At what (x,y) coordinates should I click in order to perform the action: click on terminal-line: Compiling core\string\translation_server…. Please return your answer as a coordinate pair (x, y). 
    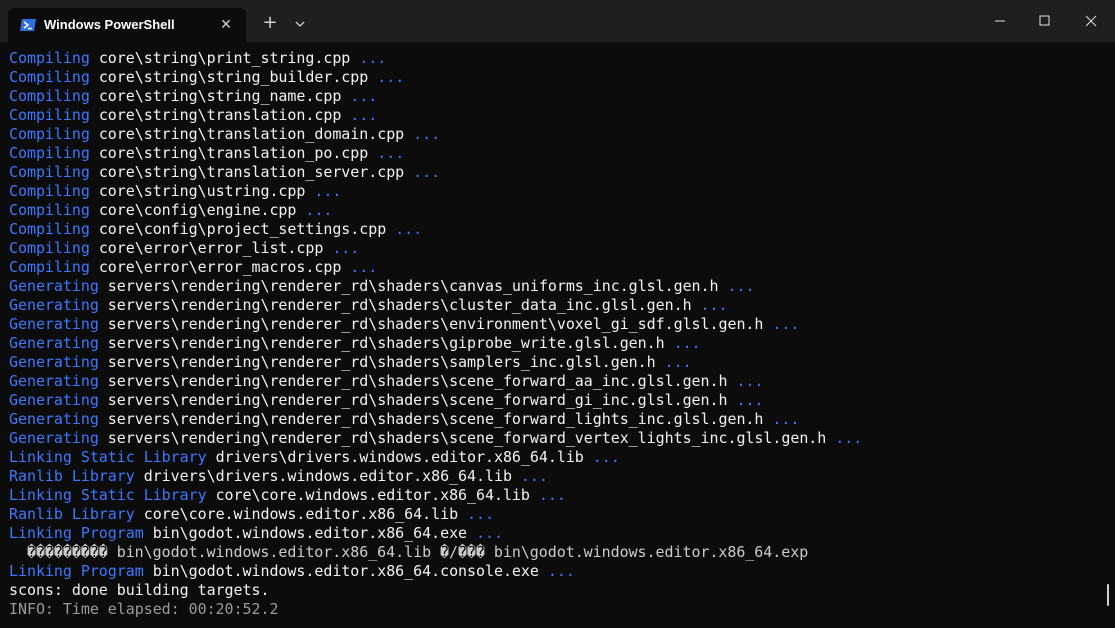
    Looking at the image, I should click on (554, 172).